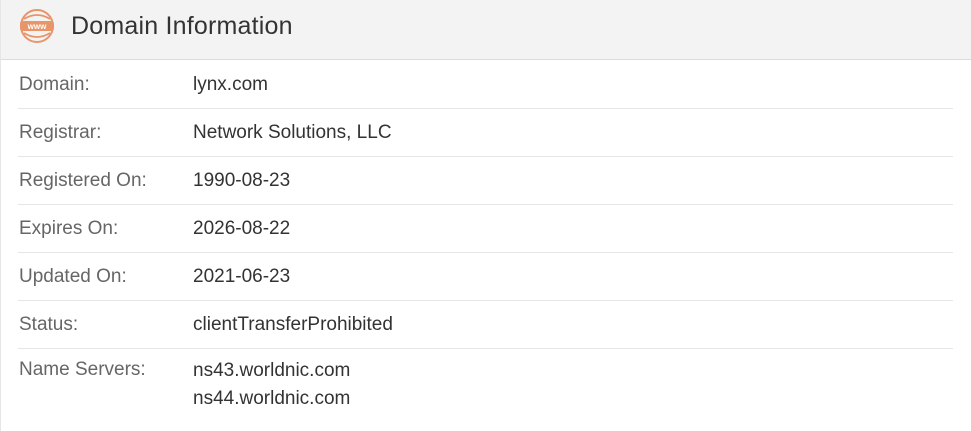 The width and height of the screenshot is (971, 431). What do you see at coordinates (69, 228) in the screenshot?
I see `info-label: Expires On:` at bounding box center [69, 228].